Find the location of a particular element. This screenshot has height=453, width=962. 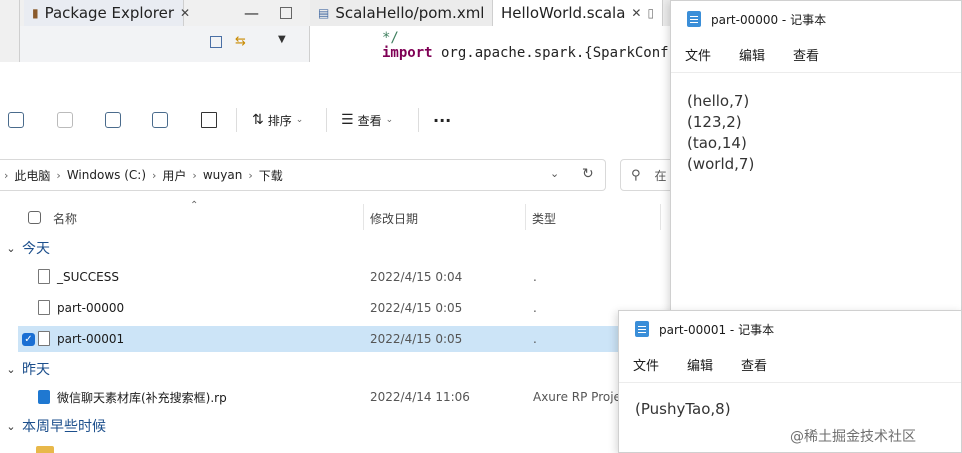

column-name: 名称 is located at coordinates (65, 218).